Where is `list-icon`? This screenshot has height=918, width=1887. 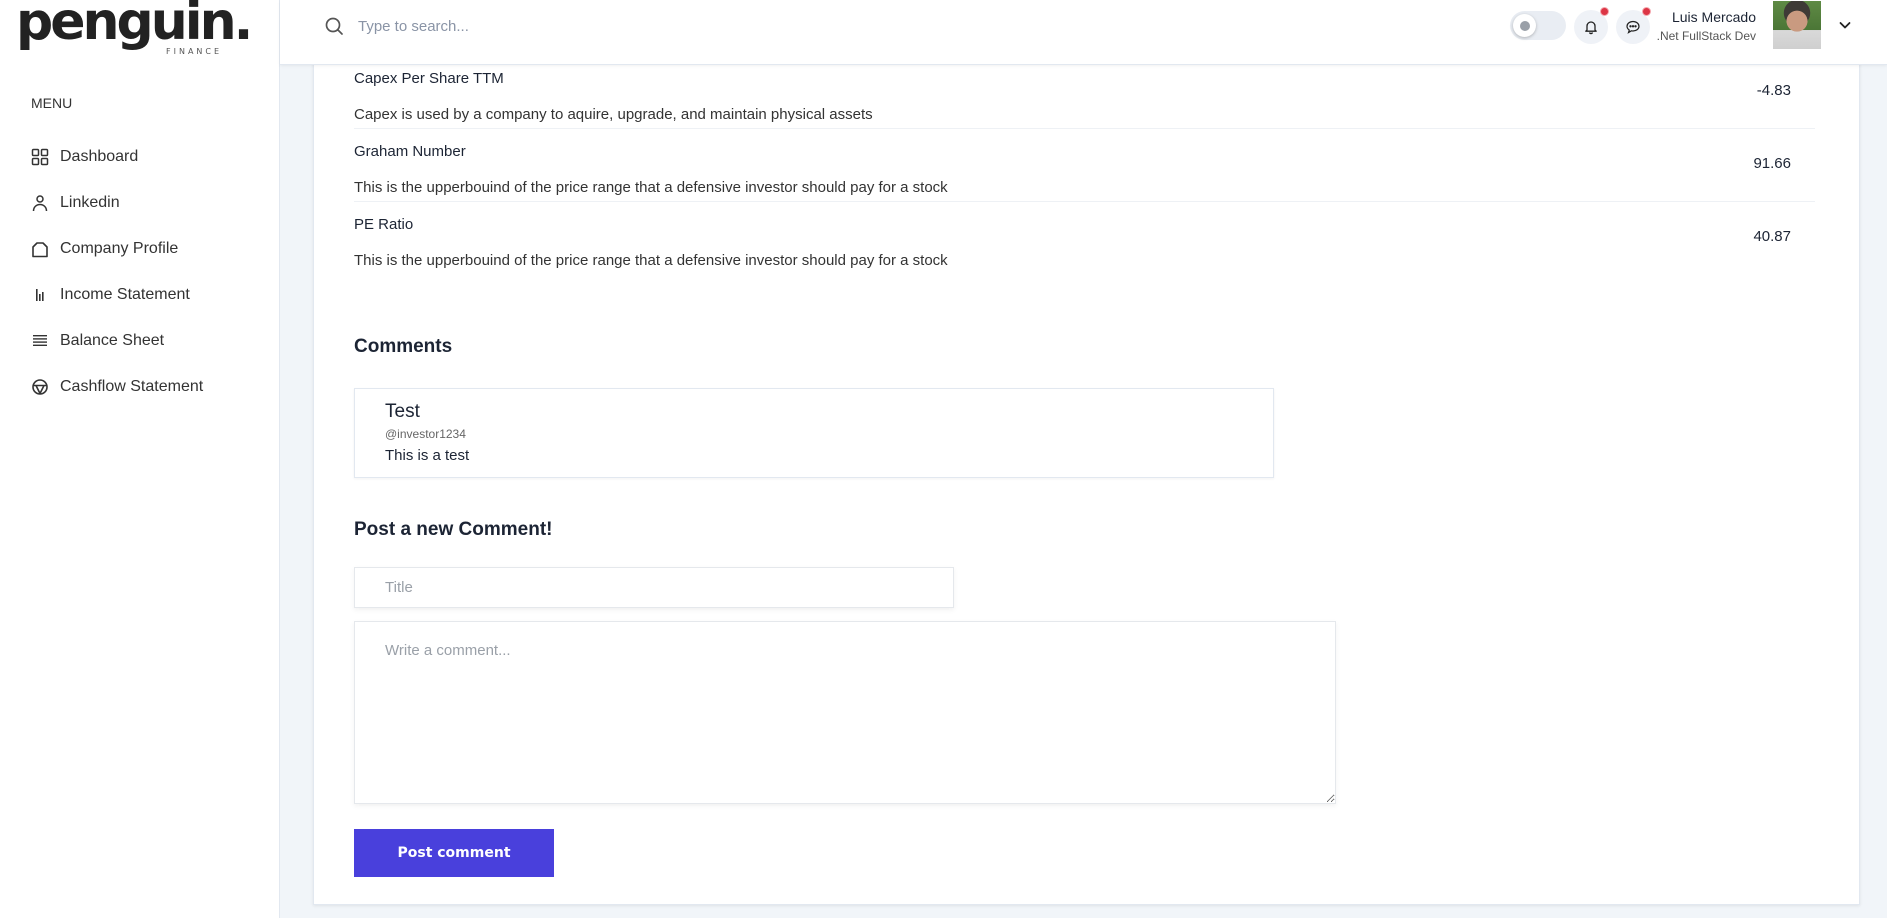
list-icon is located at coordinates (40, 341).